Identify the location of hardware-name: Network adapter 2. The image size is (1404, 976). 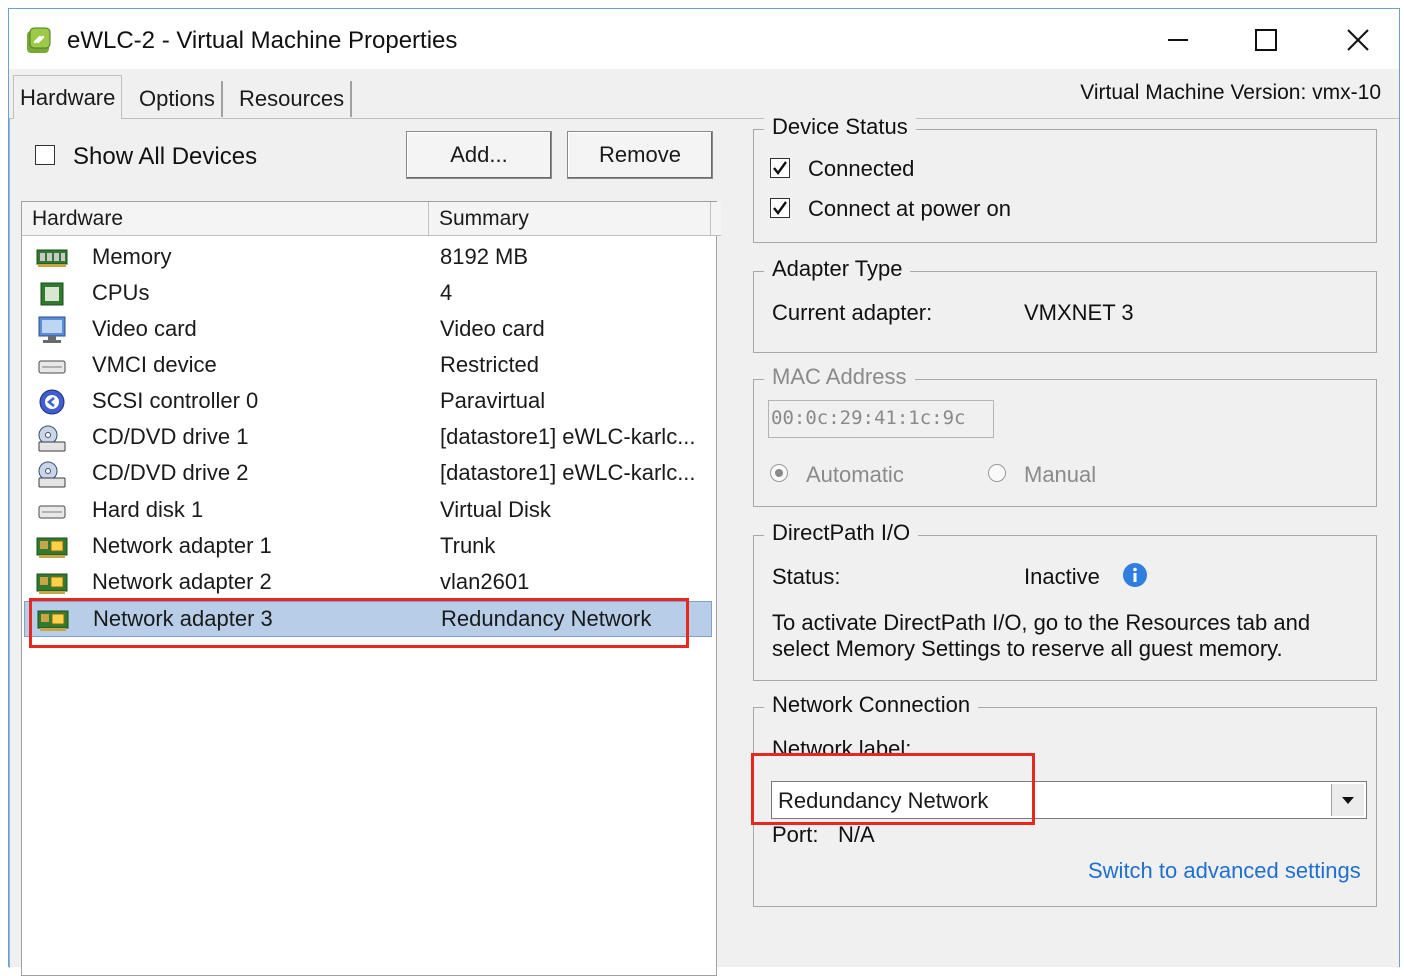
(182, 581).